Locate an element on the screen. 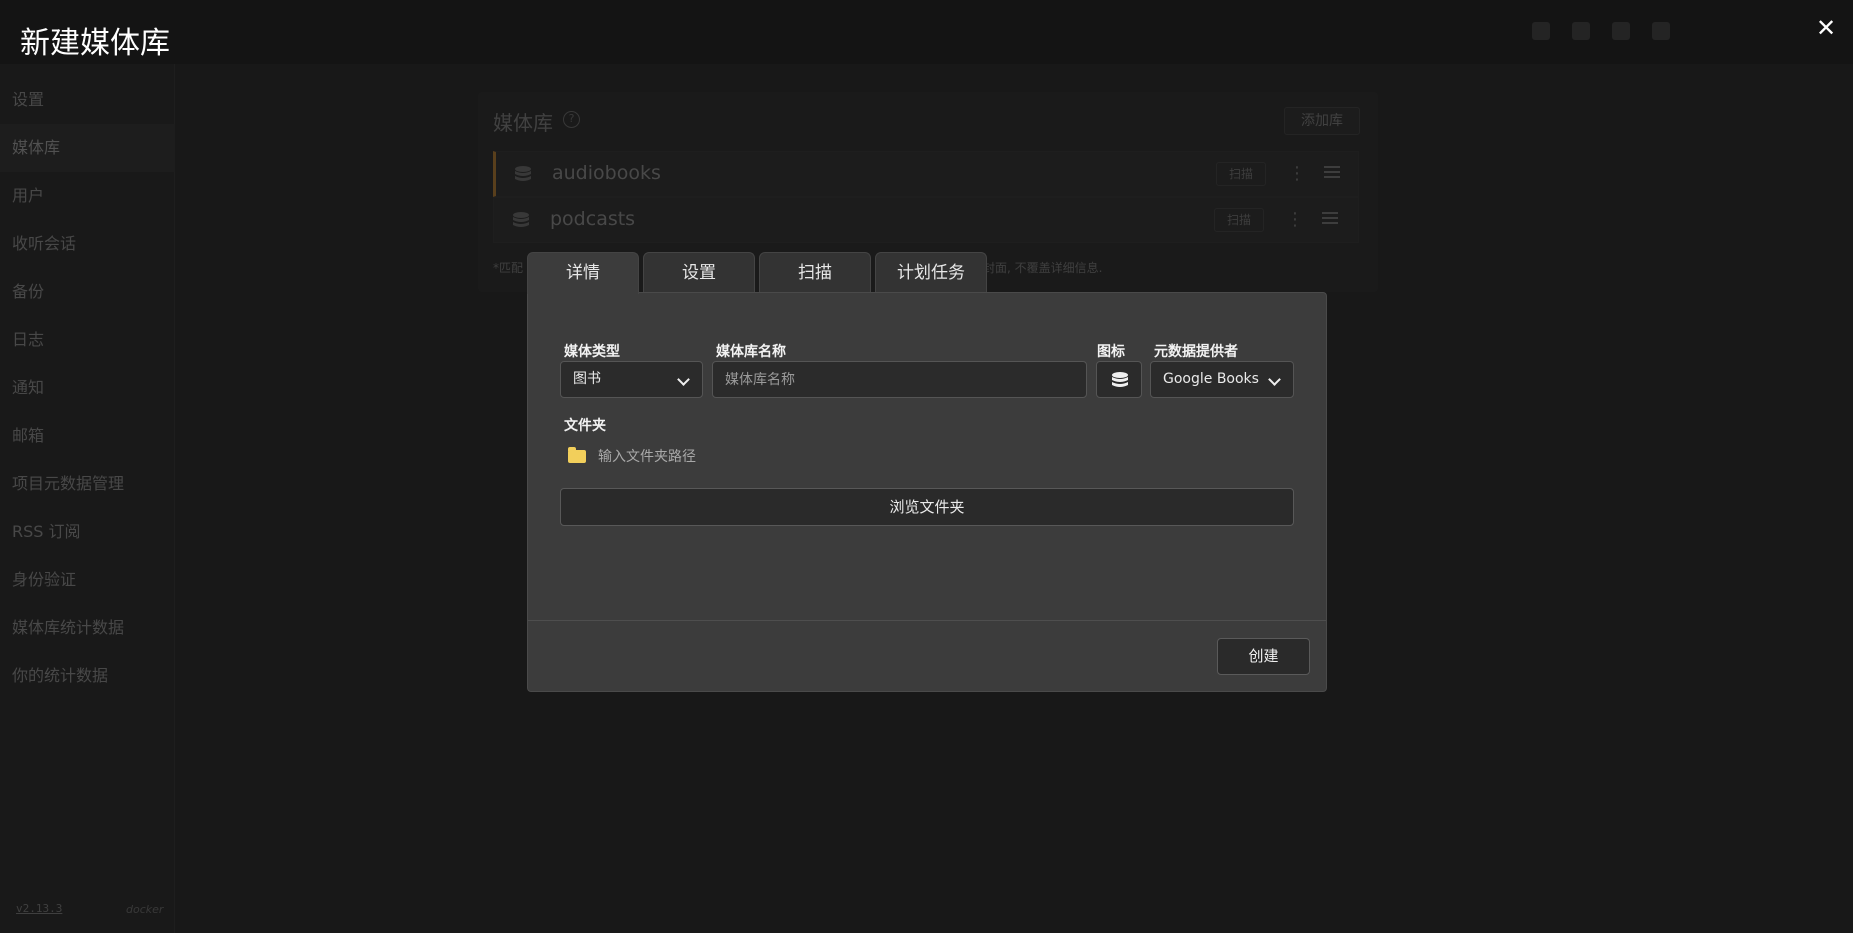  tab-details: 详情 is located at coordinates (583, 273).